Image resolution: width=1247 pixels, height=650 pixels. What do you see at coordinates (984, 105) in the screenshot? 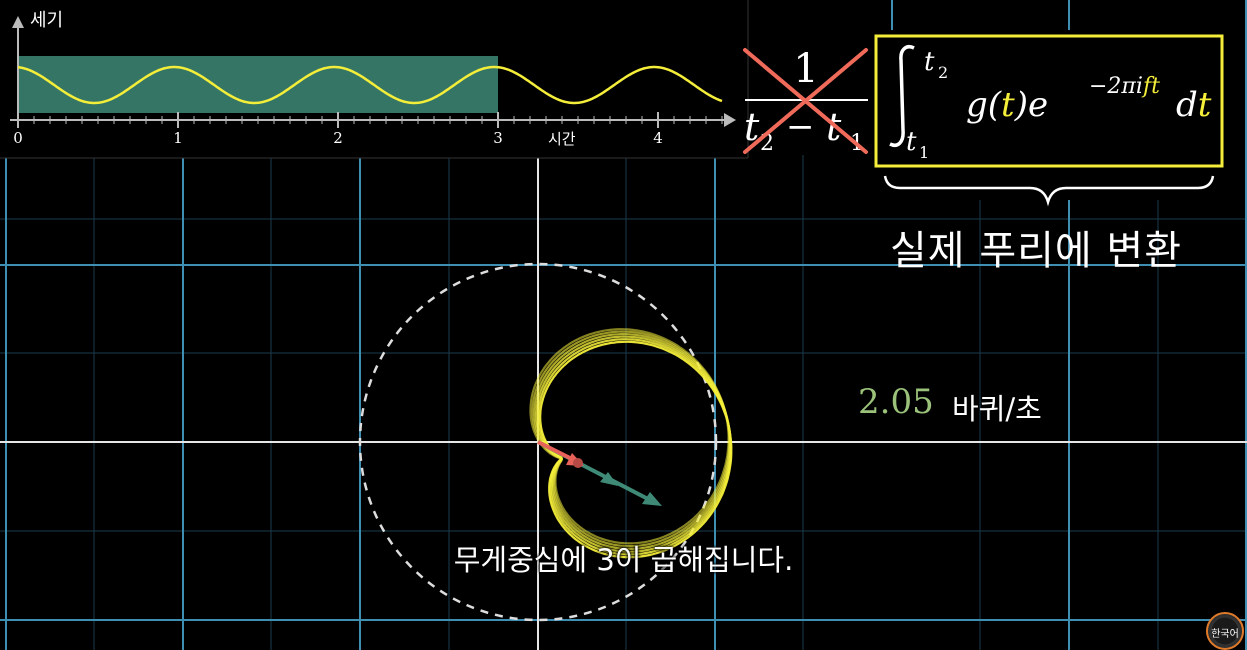
I see `integrand-g: g(` at bounding box center [984, 105].